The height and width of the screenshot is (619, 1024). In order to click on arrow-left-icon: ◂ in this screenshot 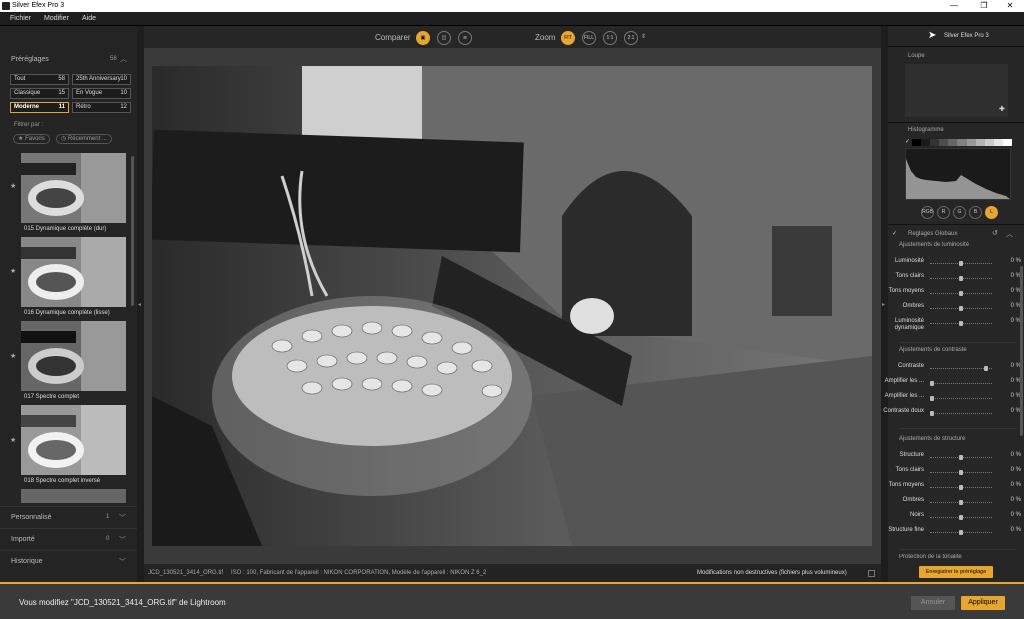, I will do `click(139, 304)`.